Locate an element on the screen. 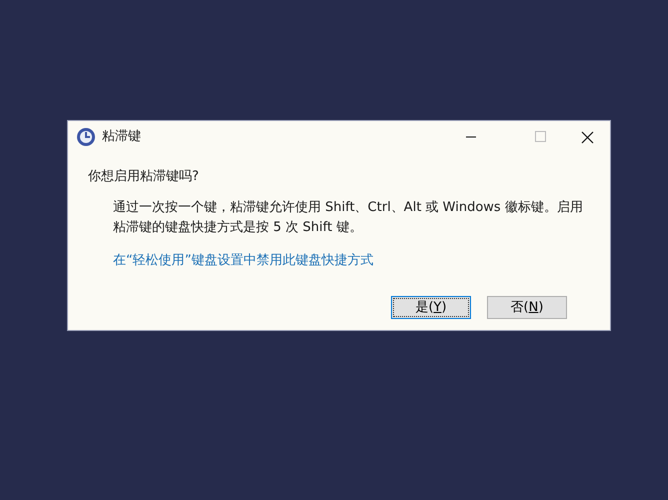 The image size is (668, 500). question-text: 你想启用粘滞键吗? is located at coordinates (144, 177).